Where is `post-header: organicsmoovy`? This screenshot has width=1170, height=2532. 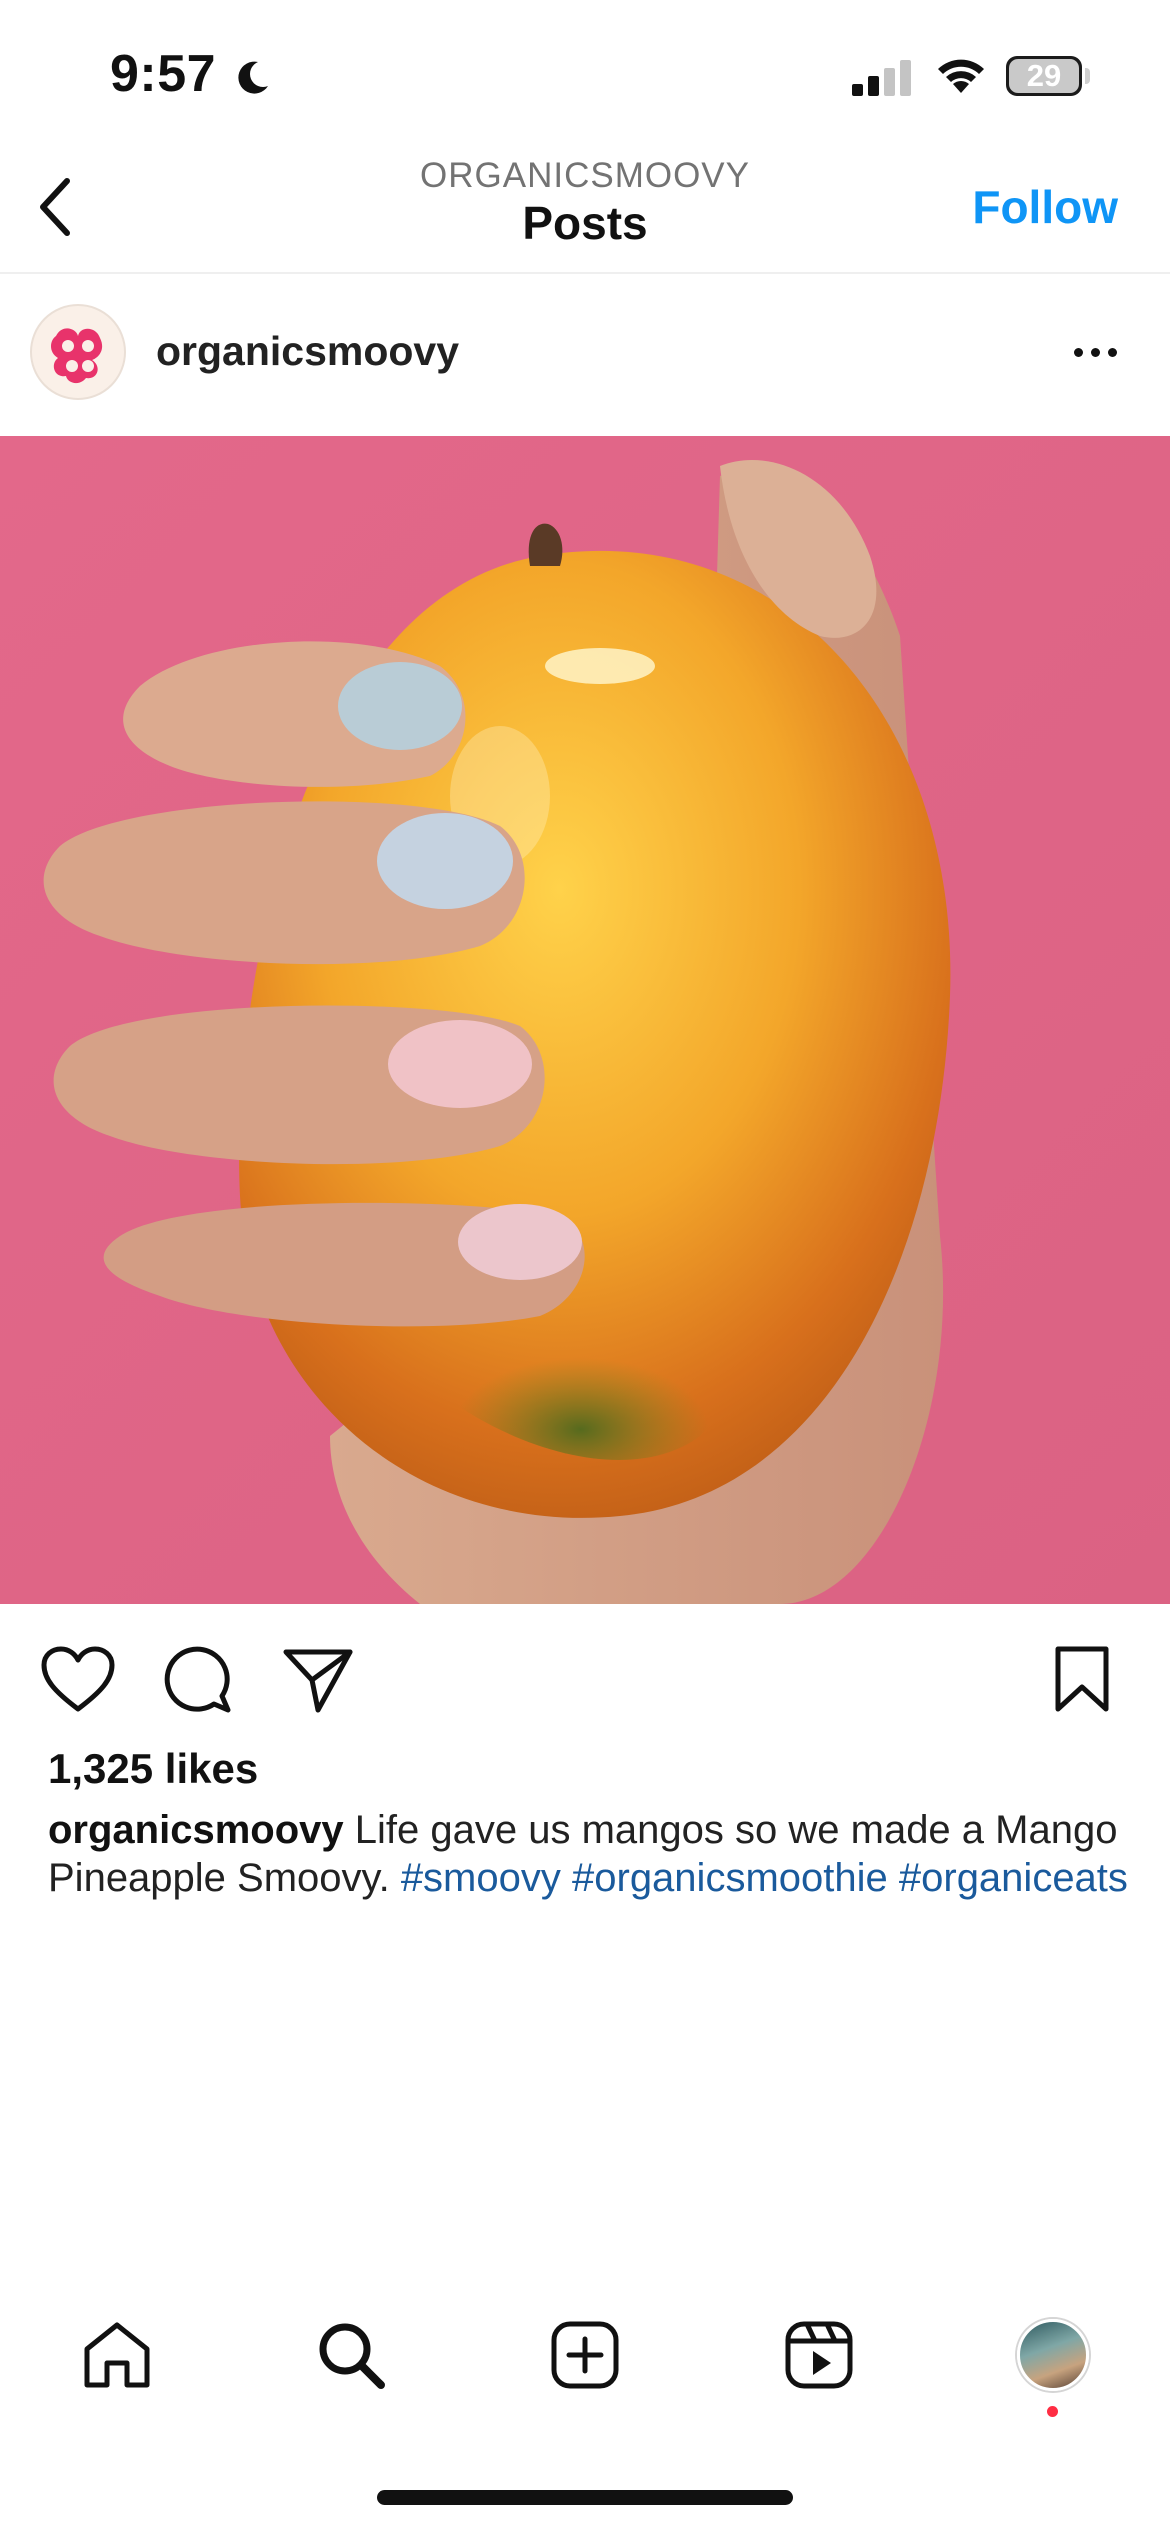
post-header: organicsmoovy is located at coordinates (585, 356).